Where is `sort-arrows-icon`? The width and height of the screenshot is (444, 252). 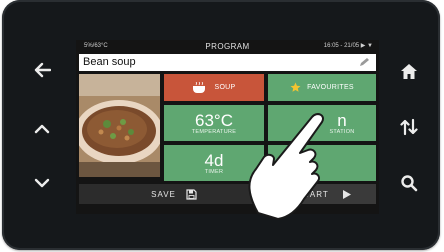
sort-arrows-icon is located at coordinates (409, 127).